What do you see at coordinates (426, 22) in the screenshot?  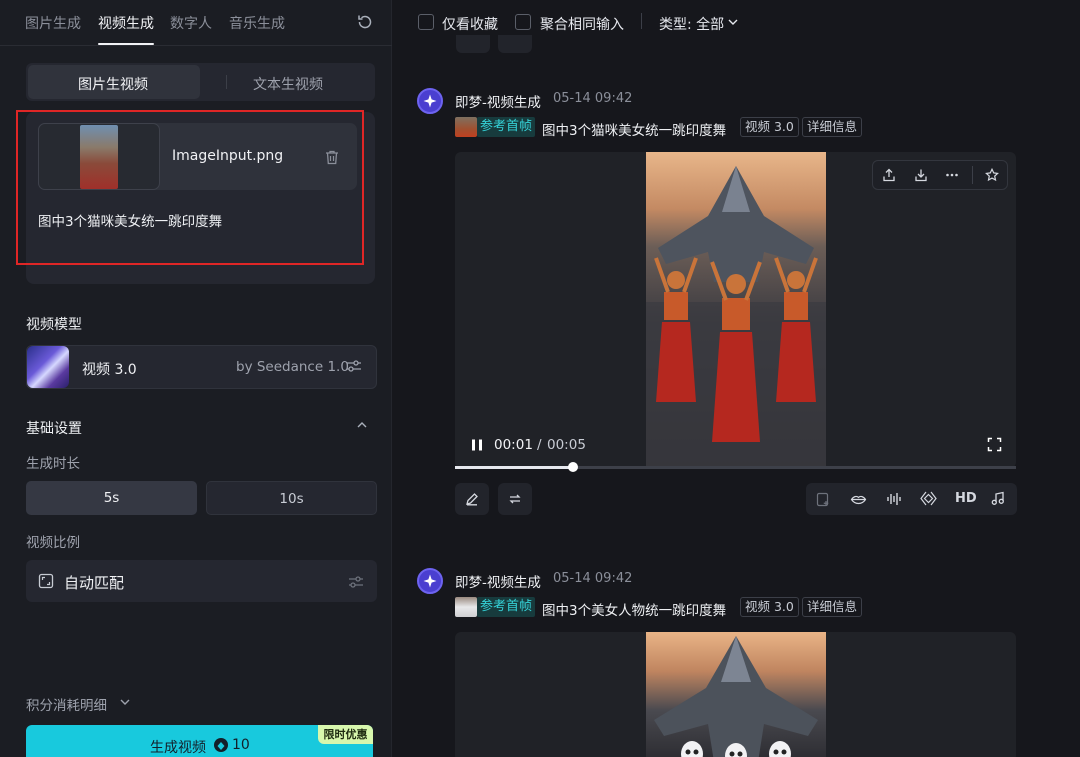 I see `favorites-only-checkbox` at bounding box center [426, 22].